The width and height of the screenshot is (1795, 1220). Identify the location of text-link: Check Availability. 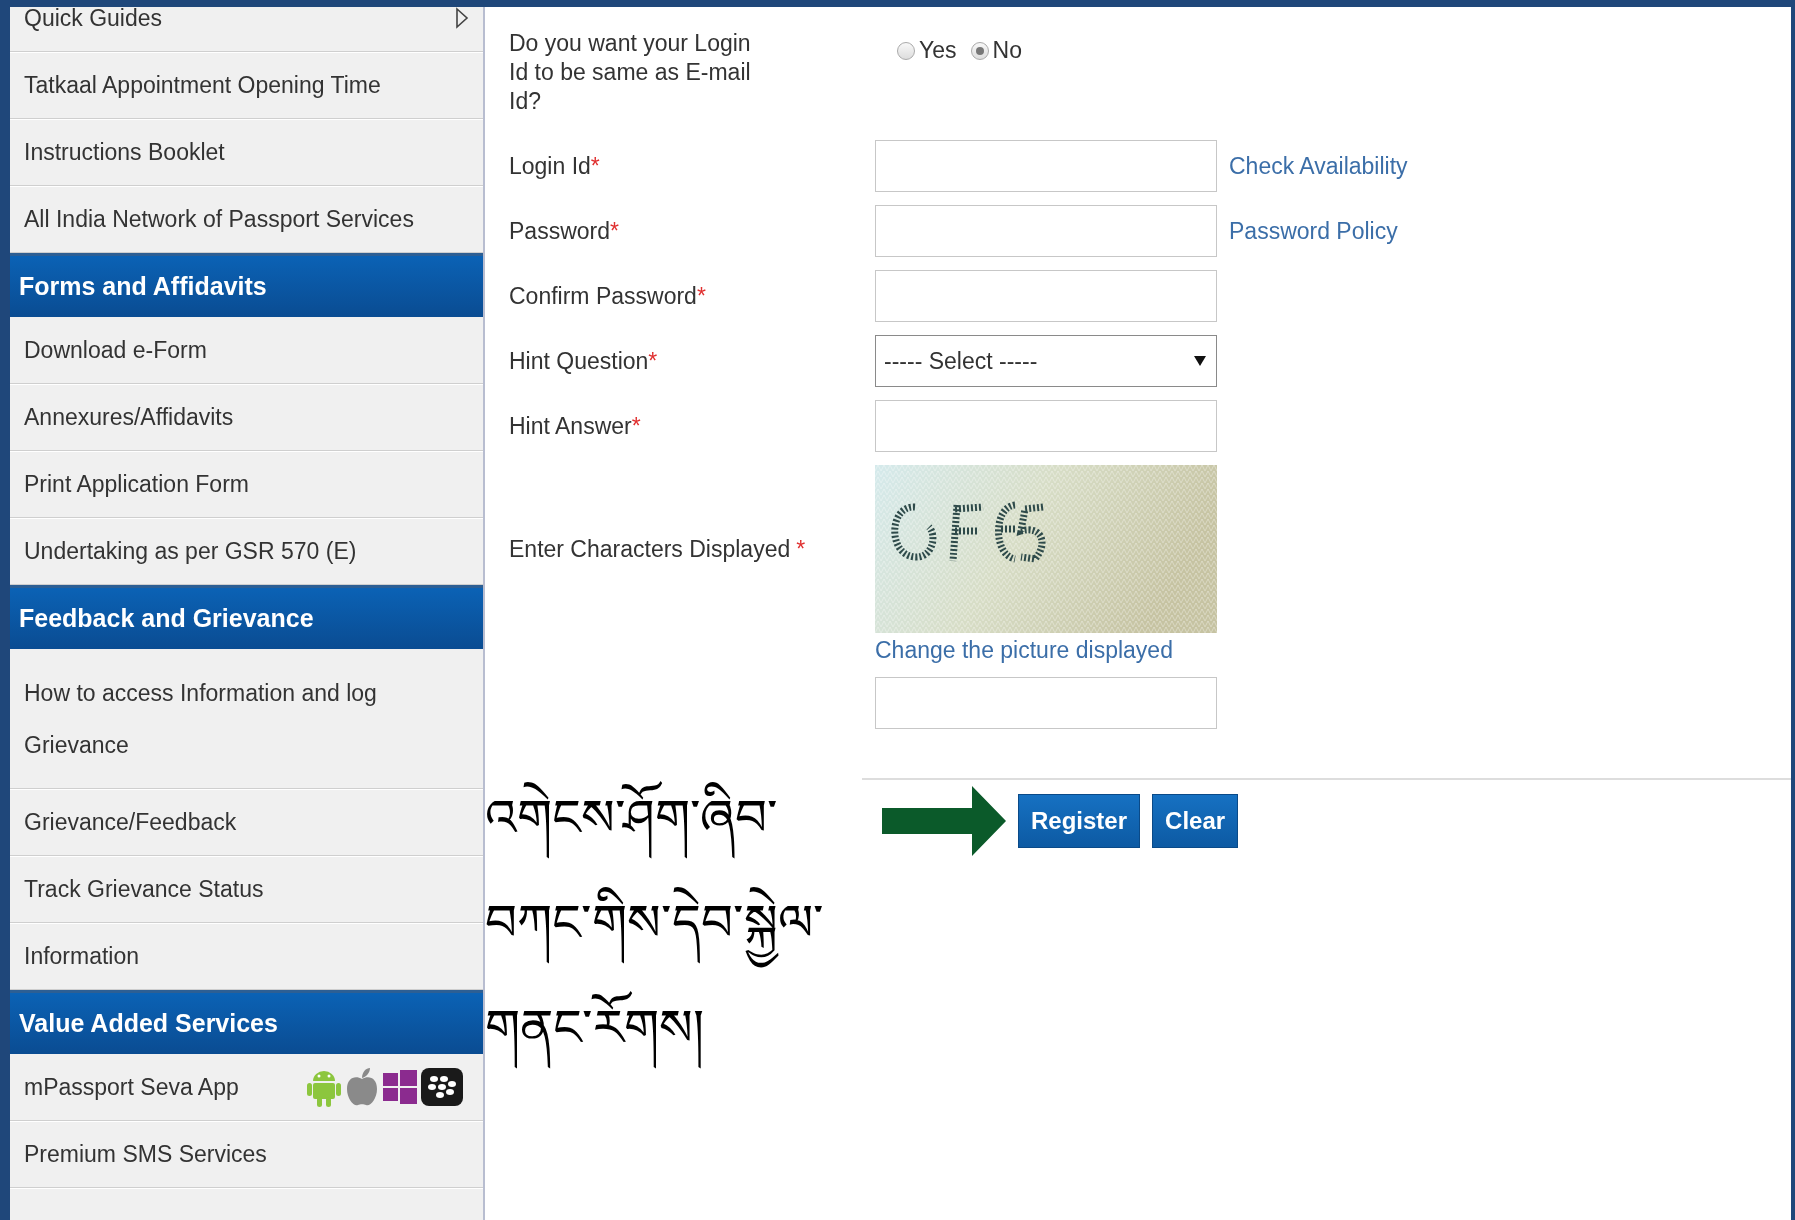
(1504, 166).